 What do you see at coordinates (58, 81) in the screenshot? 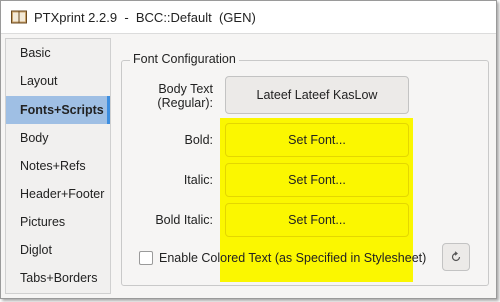
I see `sidebar-item-layout: Layout` at bounding box center [58, 81].